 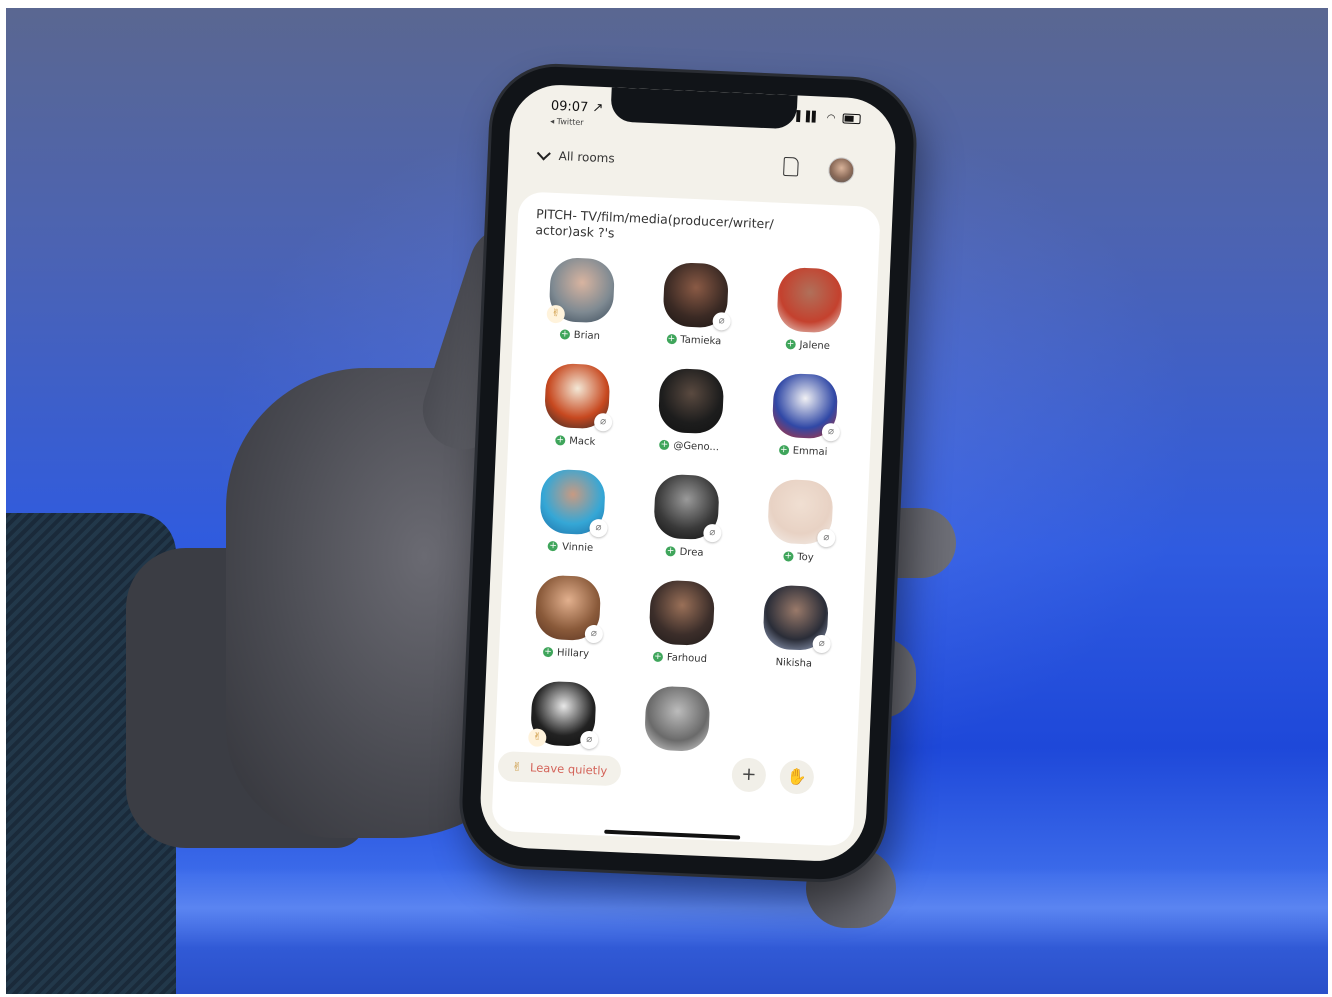 I want to click on light-band, so click(x=667, y=908).